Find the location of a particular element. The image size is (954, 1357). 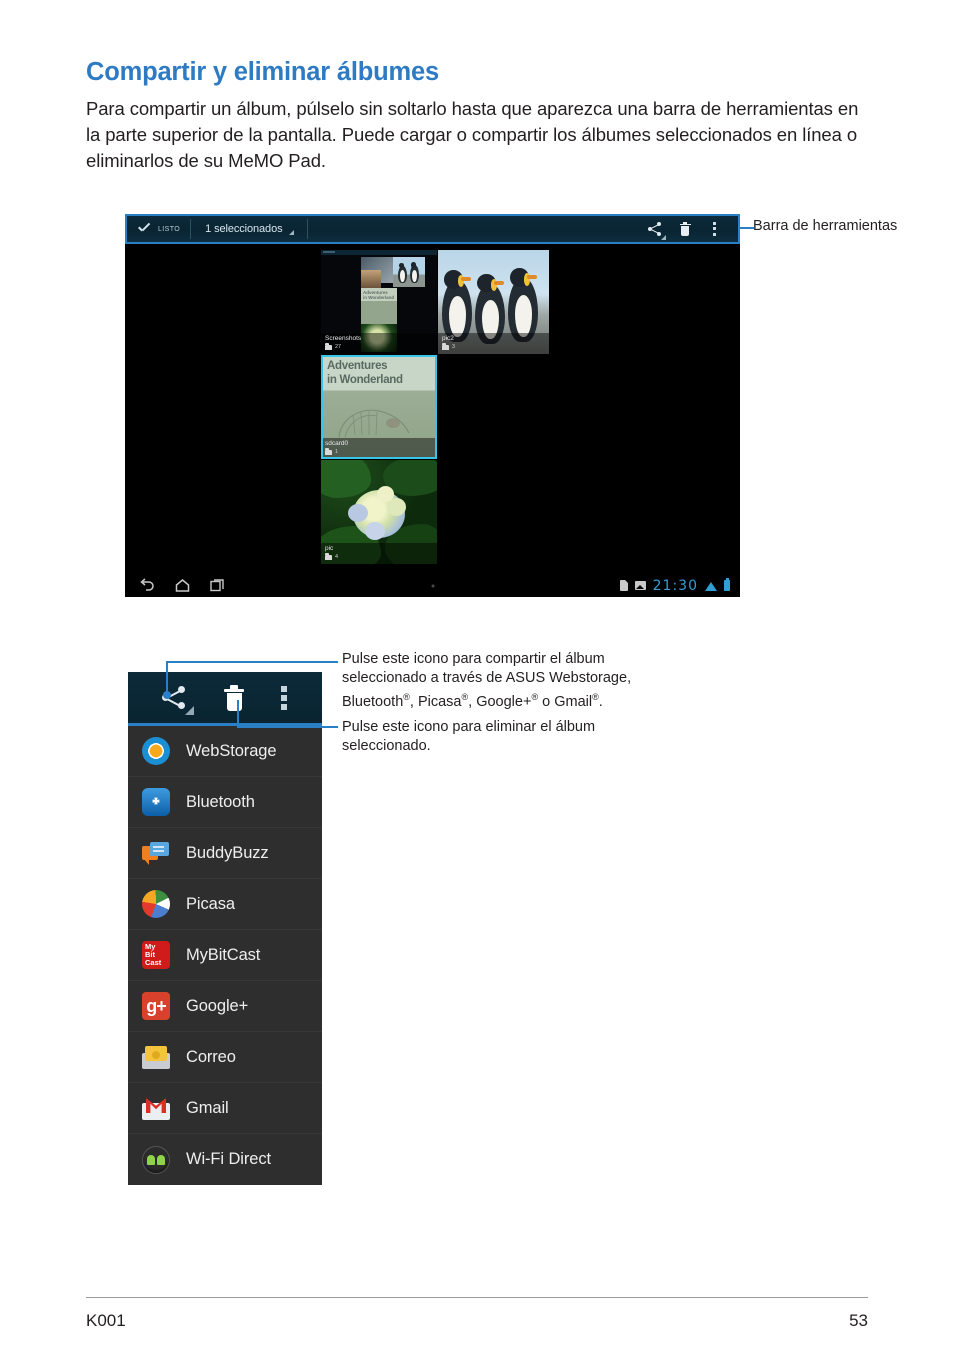

back-icon is located at coordinates (147, 585).